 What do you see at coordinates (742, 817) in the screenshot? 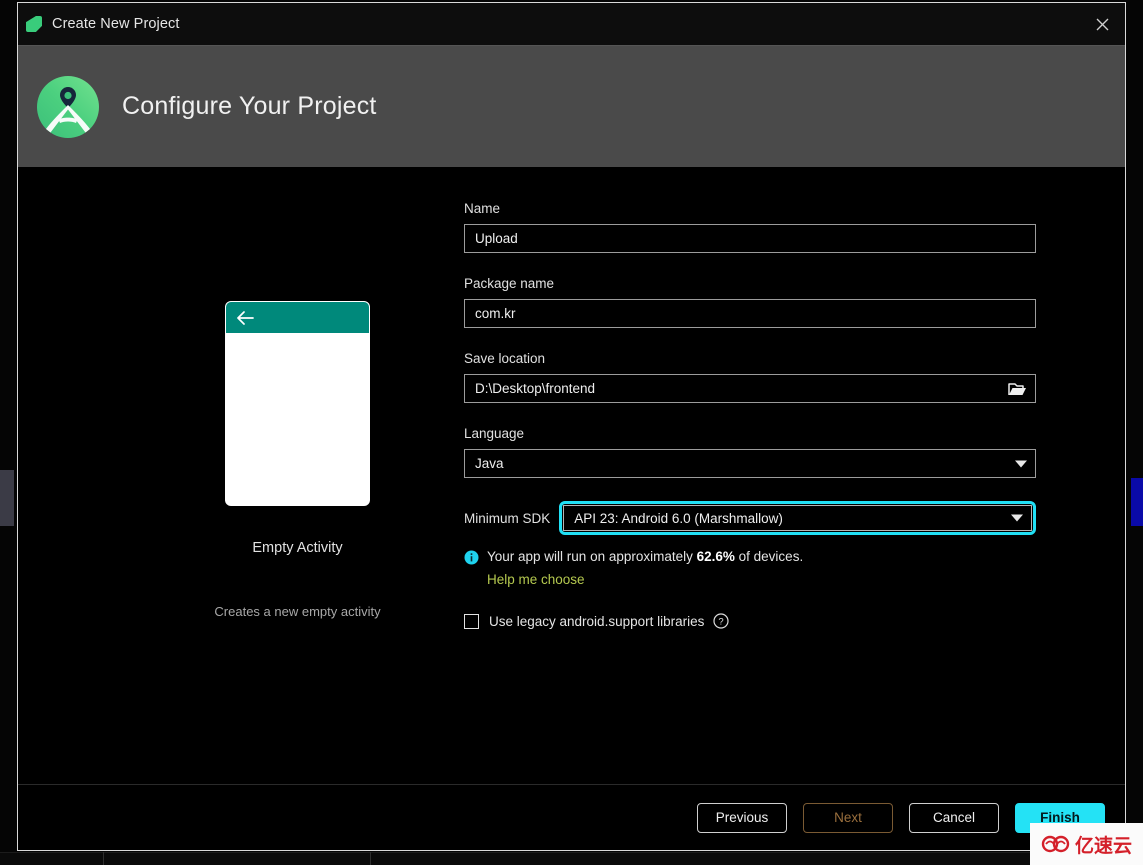
I see `previous-button: Previous` at bounding box center [742, 817].